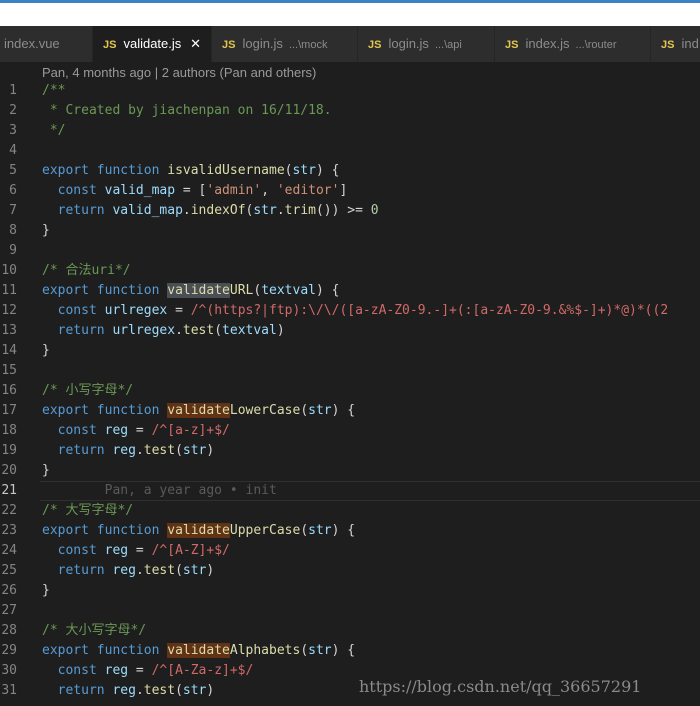 This screenshot has height=706, width=700. I want to click on line-number: 7, so click(13, 210).